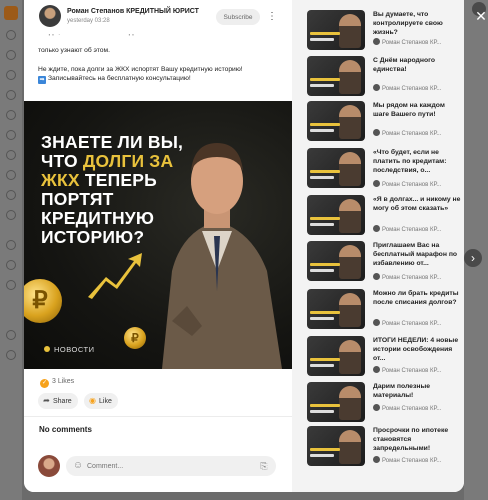 This screenshot has height=500, width=488. I want to click on background-left-nav, so click(11, 250).